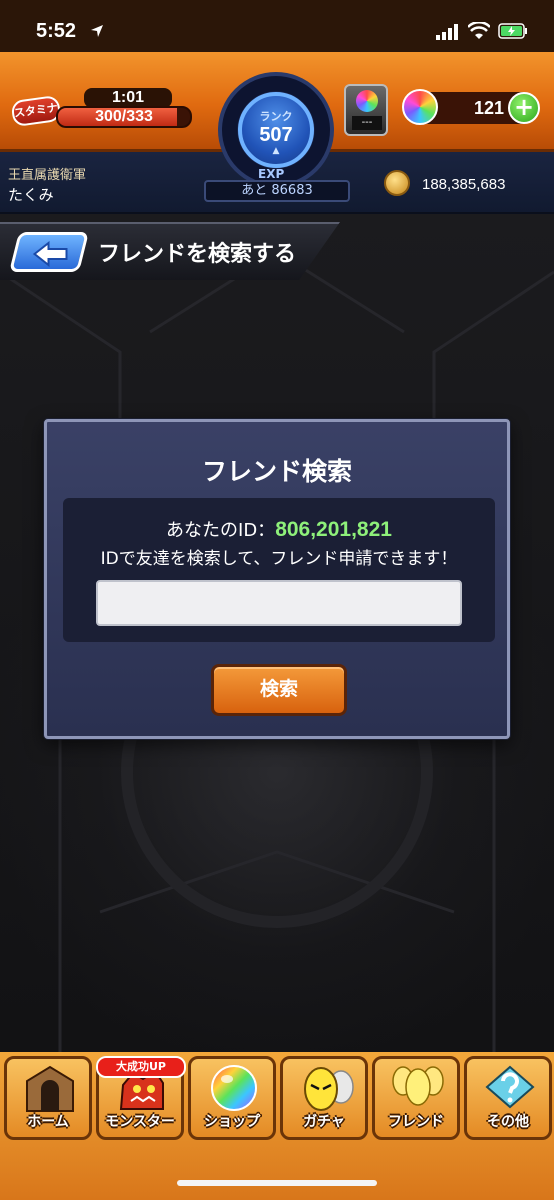 The image size is (554, 1200). Describe the element at coordinates (277, 1183) in the screenshot. I see `home-indicator` at that location.